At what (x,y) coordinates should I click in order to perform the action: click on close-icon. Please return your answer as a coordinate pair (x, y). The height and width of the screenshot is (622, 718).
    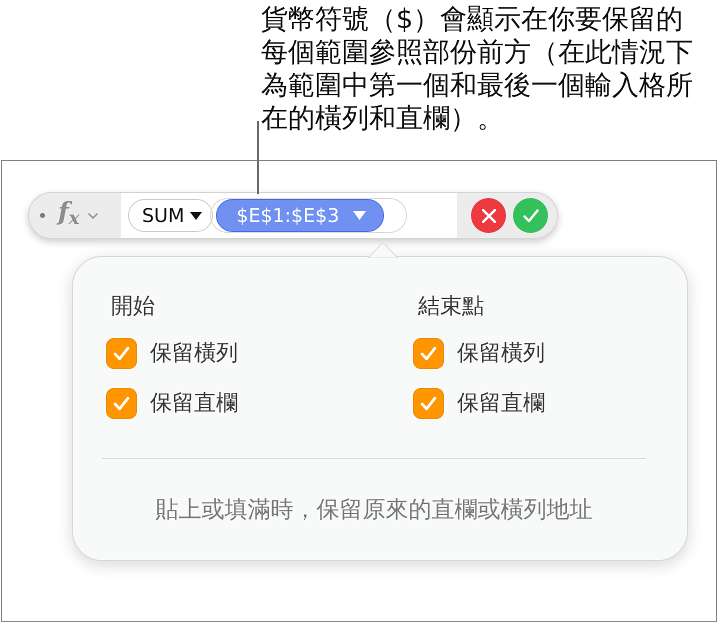
    Looking at the image, I should click on (489, 215).